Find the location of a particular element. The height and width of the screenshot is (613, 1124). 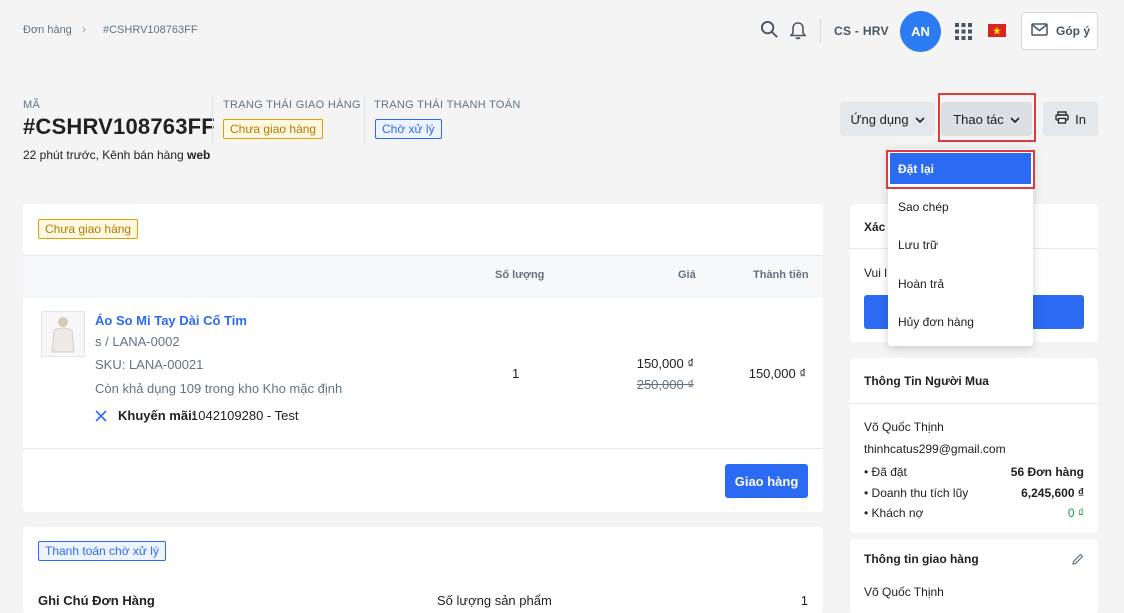

mail-icon is located at coordinates (1039, 31).